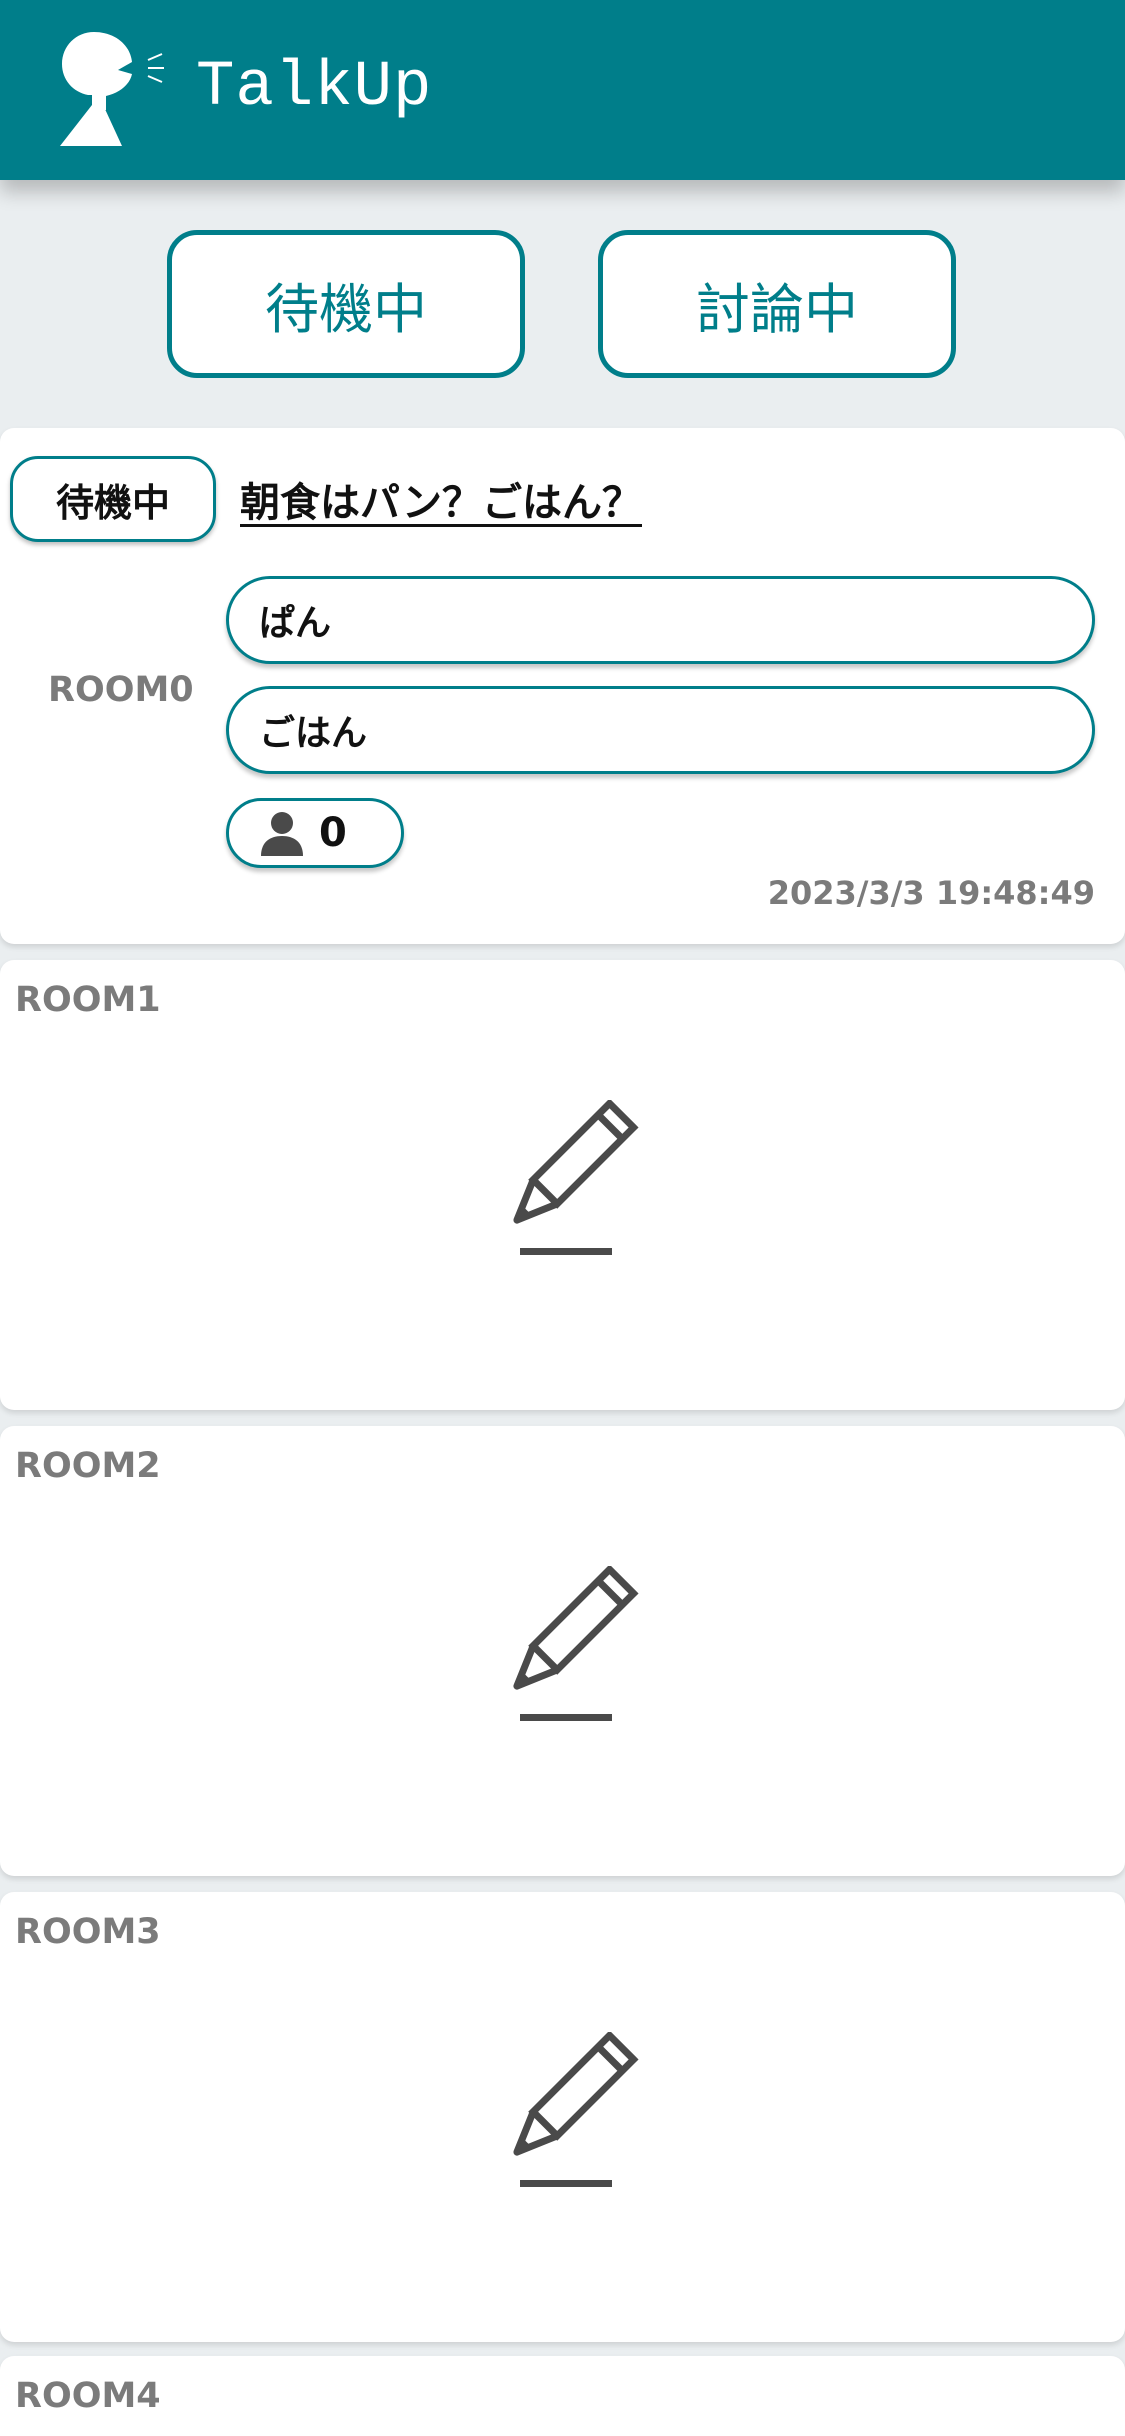  Describe the element at coordinates (88, 1000) in the screenshot. I see `room-label: ROOM1` at that location.